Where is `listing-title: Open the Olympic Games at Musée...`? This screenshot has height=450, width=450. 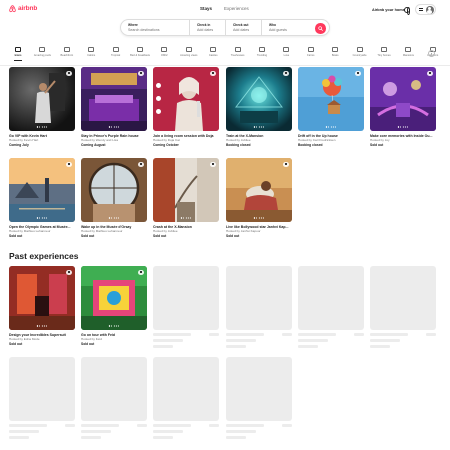
listing-title: Open the Olympic Games at Musée... is located at coordinates (42, 227).